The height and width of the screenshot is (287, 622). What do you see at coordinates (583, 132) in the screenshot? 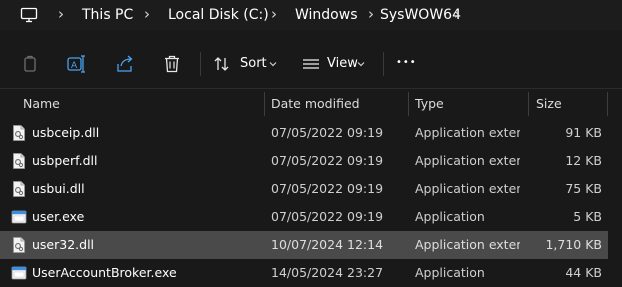
I see `file-size: 91 KB` at bounding box center [583, 132].